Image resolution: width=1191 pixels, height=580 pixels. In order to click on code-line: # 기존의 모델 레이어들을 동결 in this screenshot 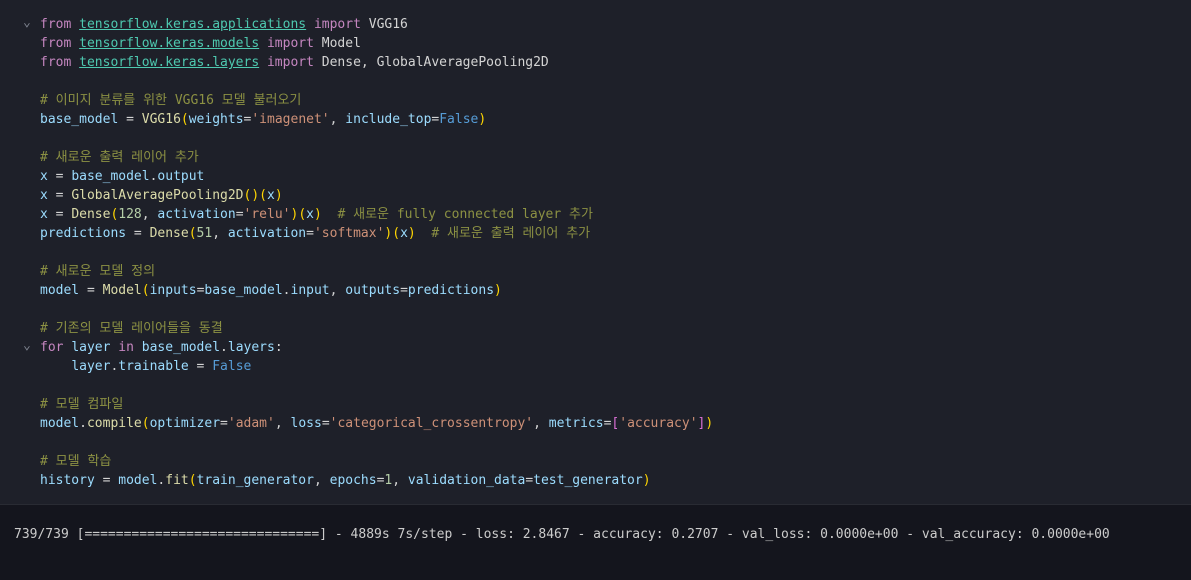, I will do `click(595, 328)`.